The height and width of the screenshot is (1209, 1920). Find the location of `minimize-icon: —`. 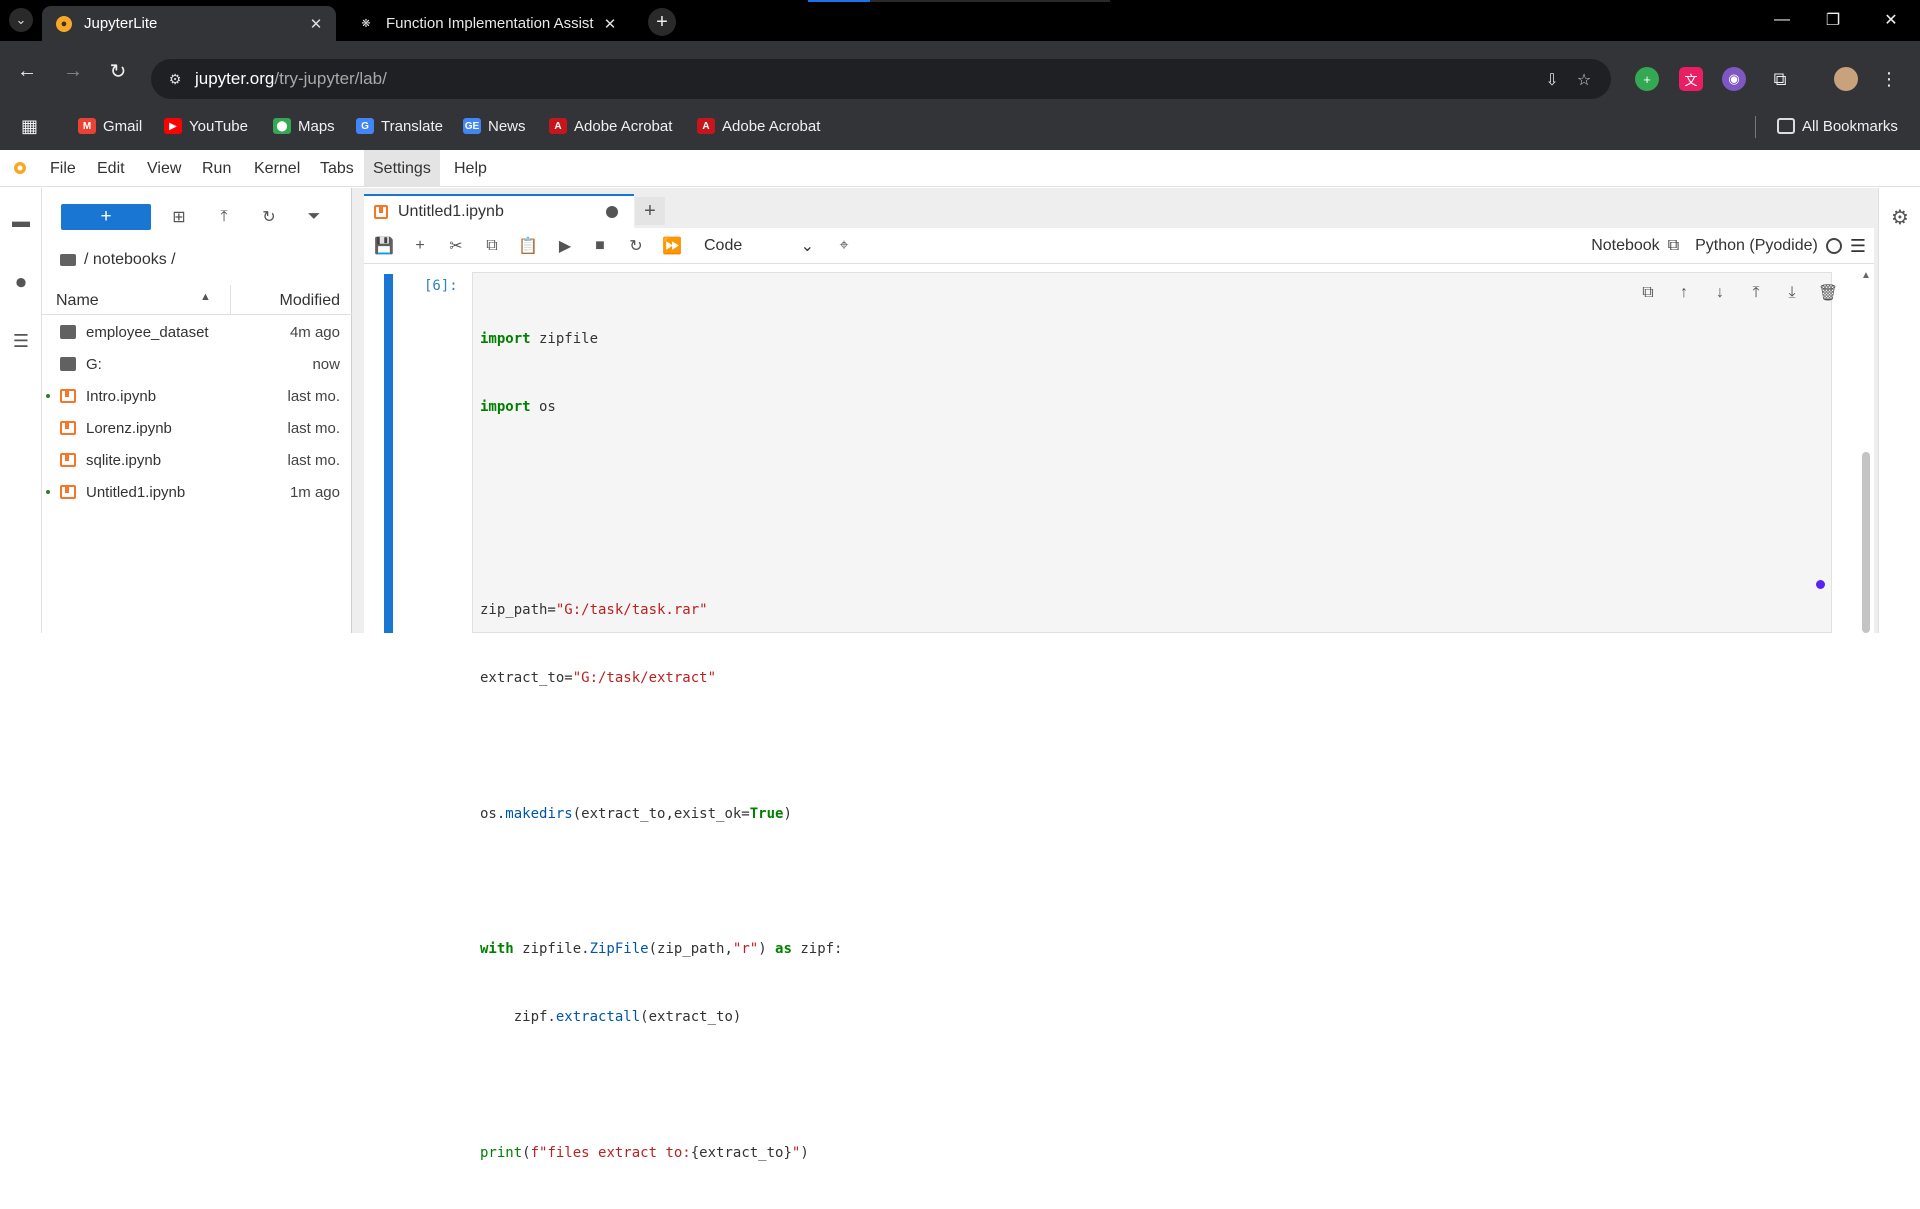

minimize-icon: — is located at coordinates (1782, 20).